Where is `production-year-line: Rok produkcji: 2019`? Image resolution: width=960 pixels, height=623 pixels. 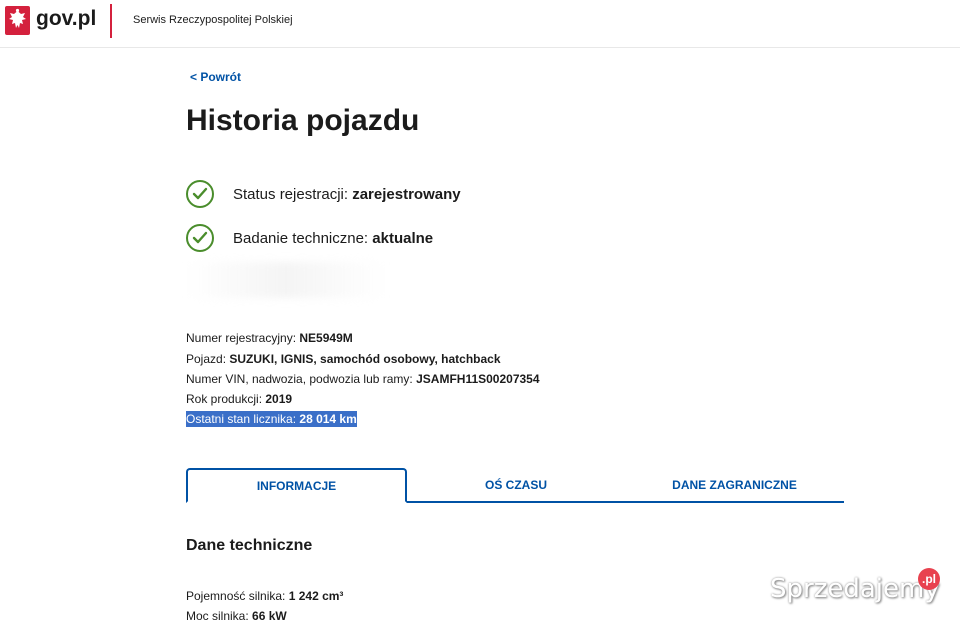
production-year-line: Rok produkcji: 2019 is located at coordinates (239, 399).